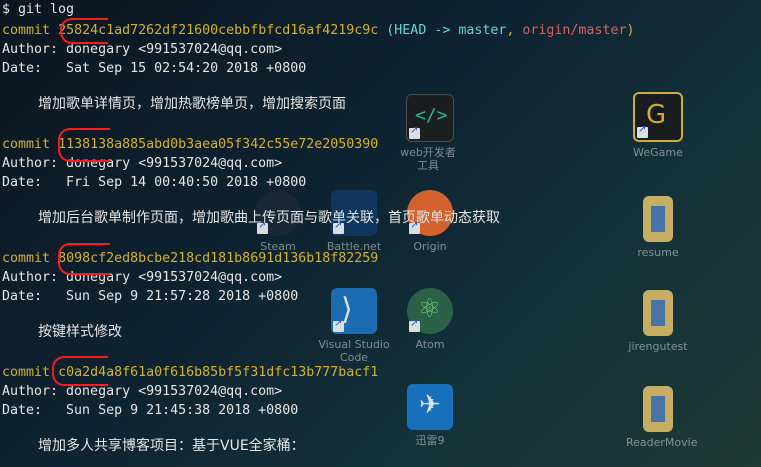  What do you see at coordinates (450, 30) in the screenshot?
I see `head-ref: HEAD -> master` at bounding box center [450, 30].